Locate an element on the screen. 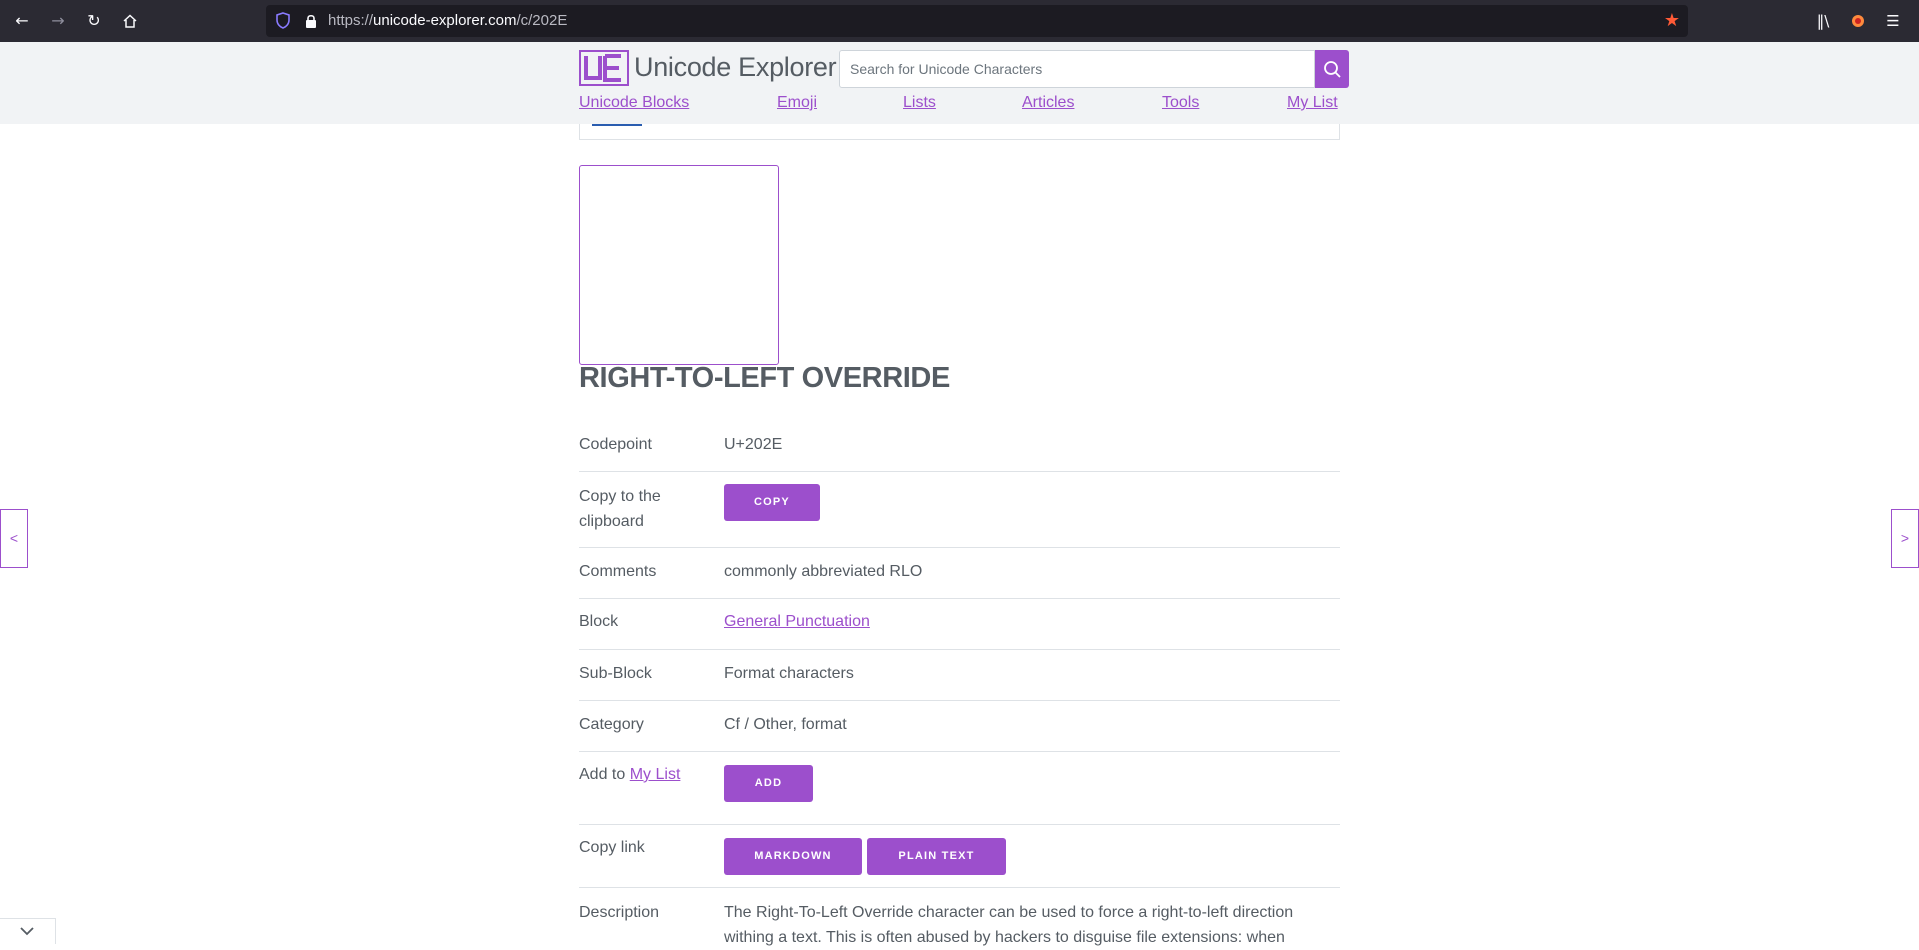 The height and width of the screenshot is (950, 1919). table-row: Comments commonly abbreviated RLO is located at coordinates (959, 573).